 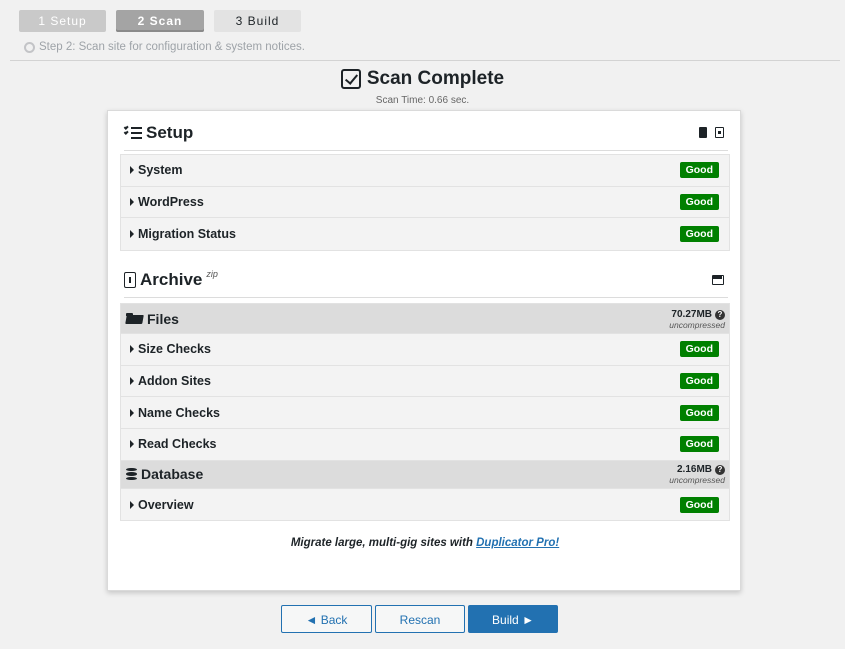 I want to click on check-names: Name Checks Good, so click(x=425, y=413).